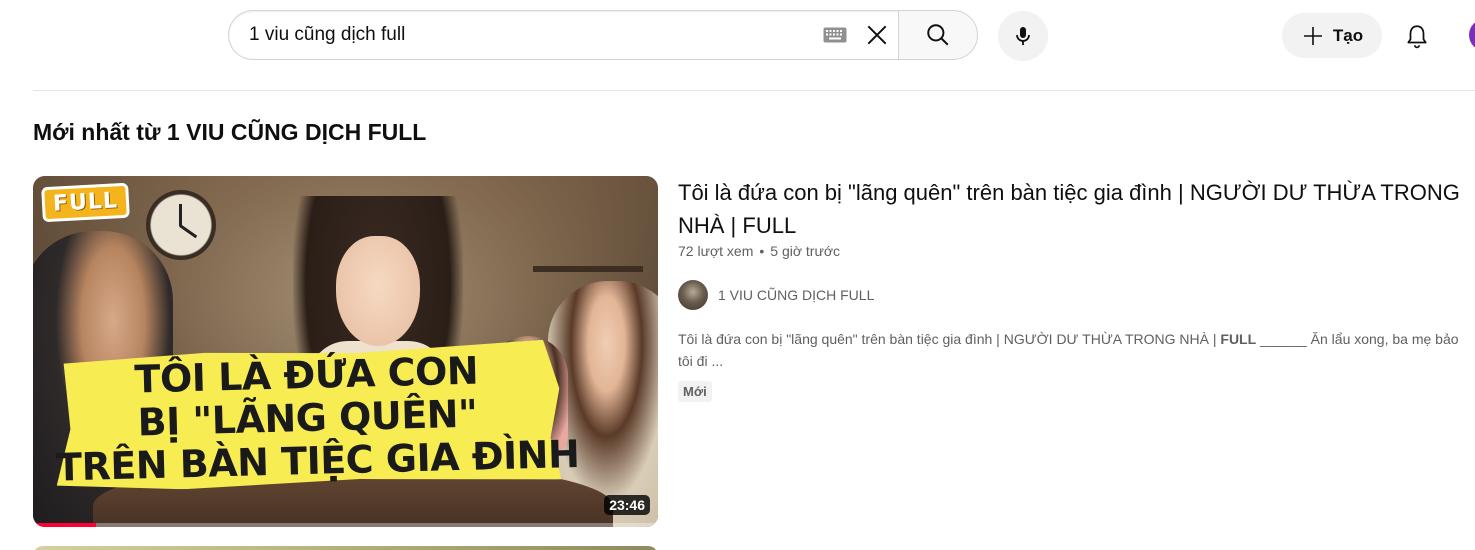 The width and height of the screenshot is (1475, 550). What do you see at coordinates (693, 295) in the screenshot?
I see `channel-avatar` at bounding box center [693, 295].